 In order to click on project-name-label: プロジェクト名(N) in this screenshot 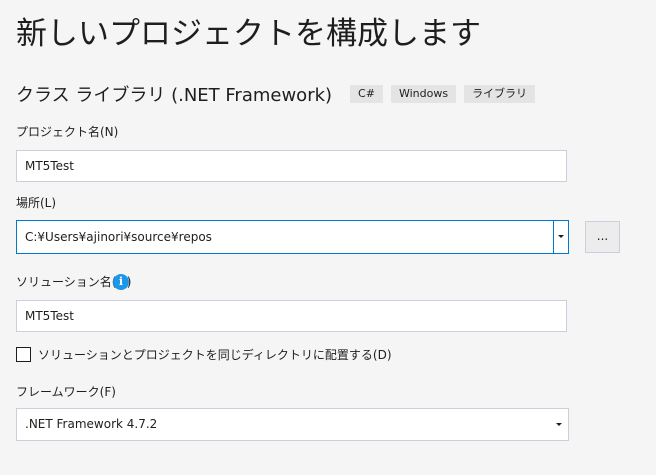, I will do `click(67, 132)`.